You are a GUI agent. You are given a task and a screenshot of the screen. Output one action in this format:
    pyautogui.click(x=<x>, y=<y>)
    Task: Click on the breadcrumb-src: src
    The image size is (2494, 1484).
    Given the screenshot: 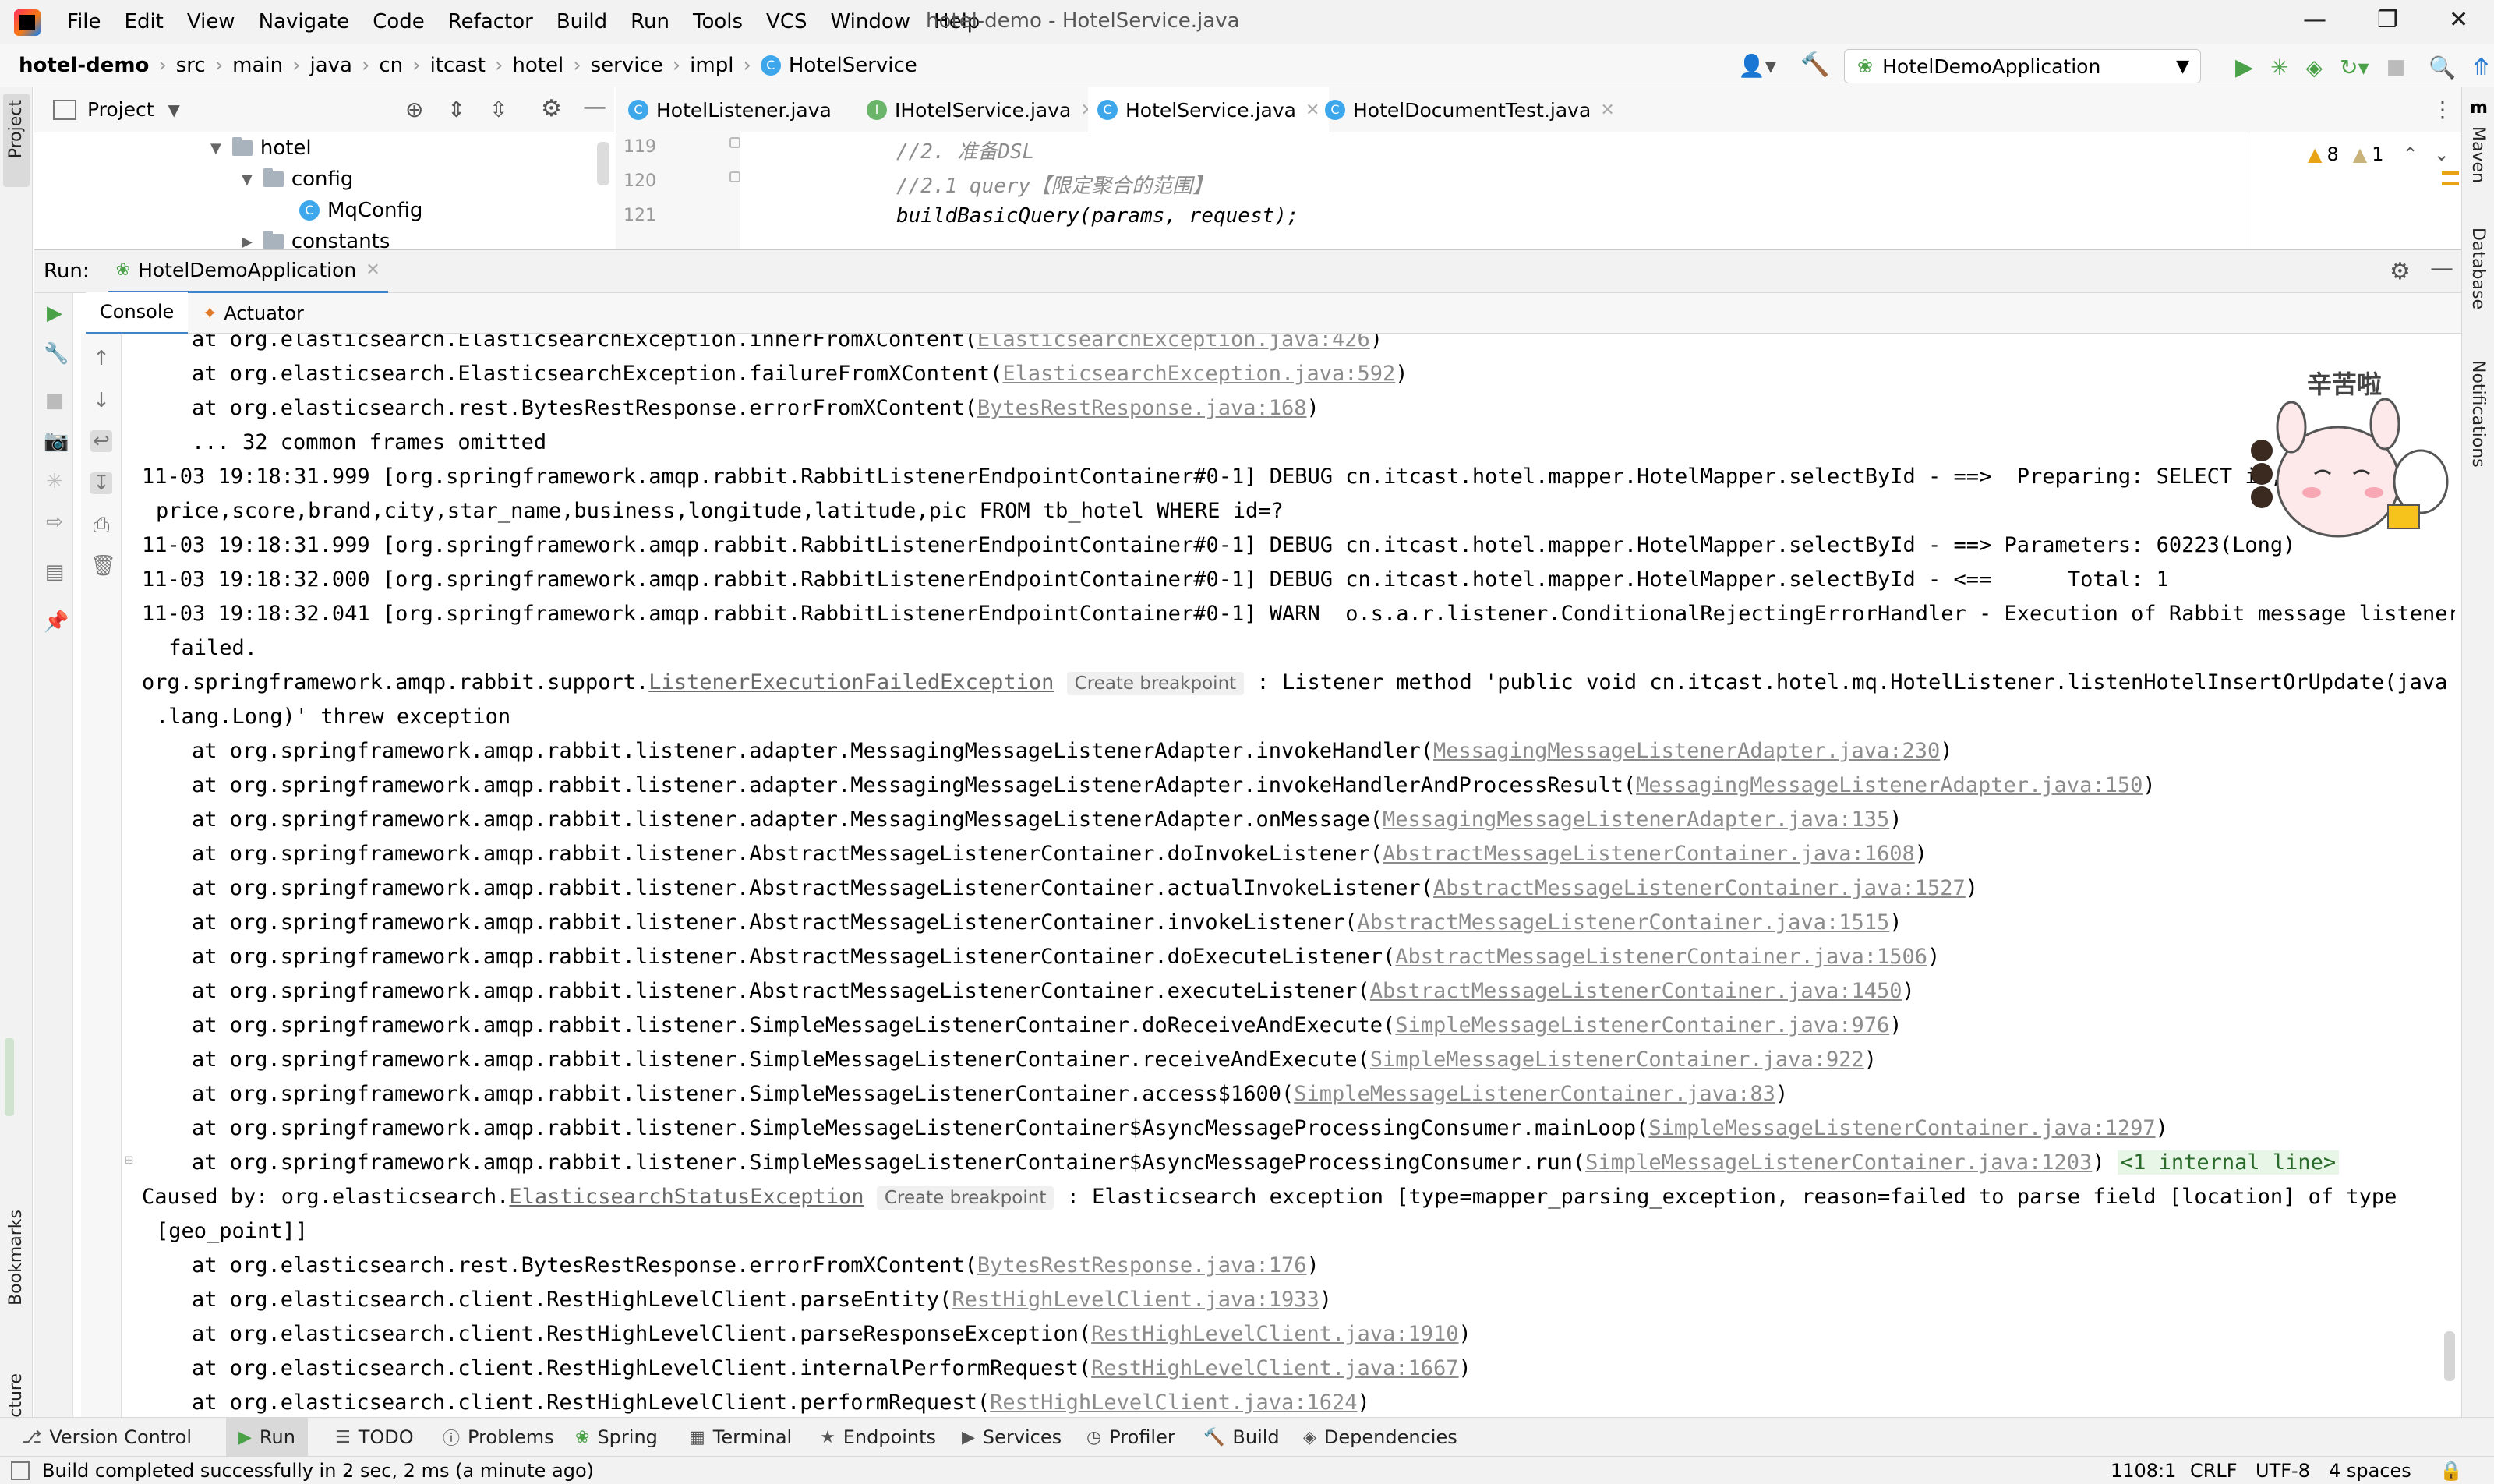 What is the action you would take?
    pyautogui.click(x=191, y=65)
    